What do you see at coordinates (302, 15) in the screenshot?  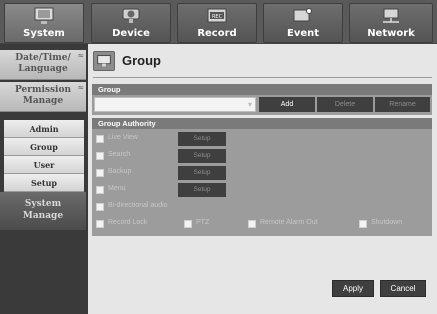 I see `event-icon` at bounding box center [302, 15].